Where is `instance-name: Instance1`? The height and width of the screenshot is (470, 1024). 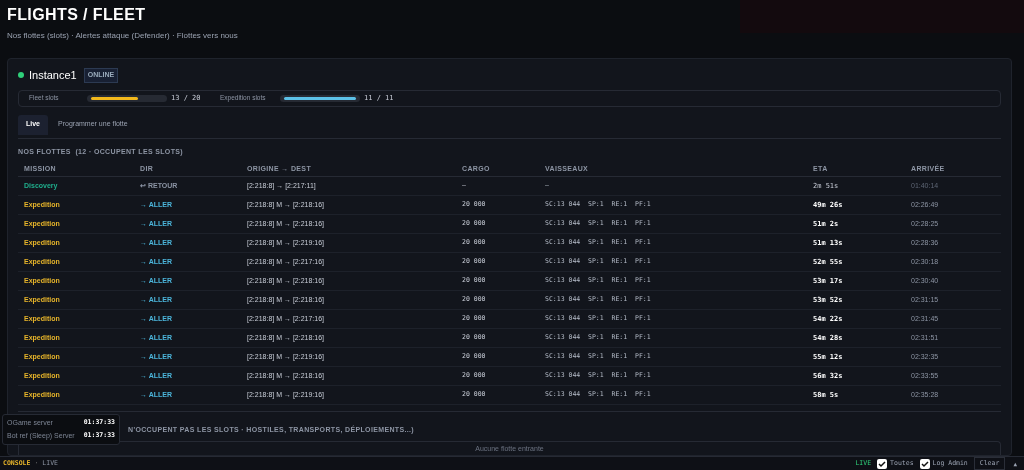 instance-name: Instance1 is located at coordinates (53, 75).